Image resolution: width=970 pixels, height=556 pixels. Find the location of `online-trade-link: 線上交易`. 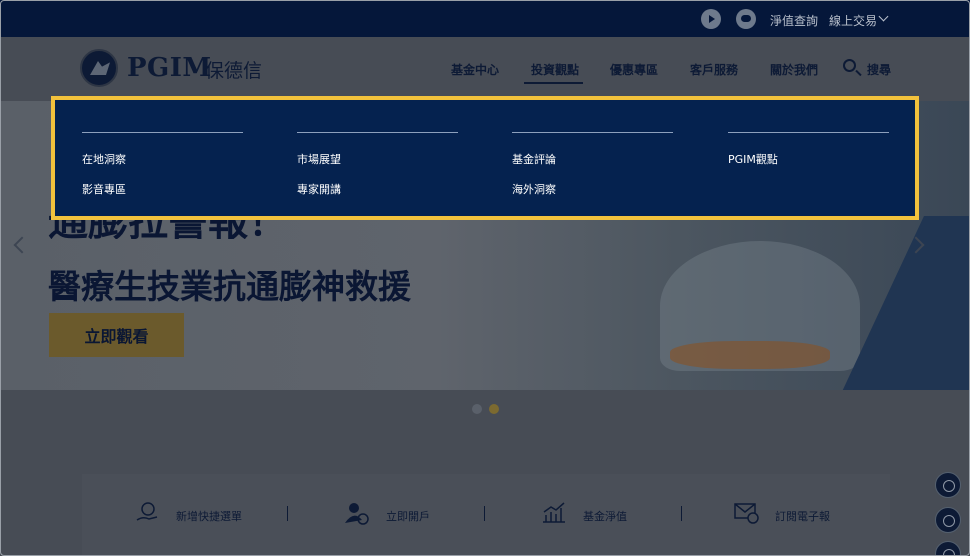

online-trade-link: 線上交易 is located at coordinates (853, 20).